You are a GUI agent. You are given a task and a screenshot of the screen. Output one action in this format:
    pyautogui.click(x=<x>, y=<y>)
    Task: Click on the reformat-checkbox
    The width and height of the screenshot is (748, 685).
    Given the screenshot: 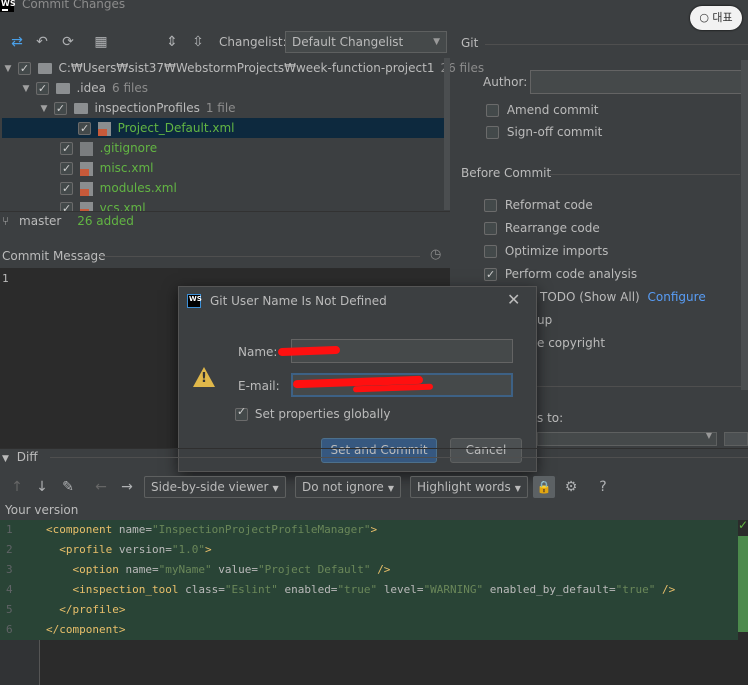 What is the action you would take?
    pyautogui.click(x=490, y=205)
    